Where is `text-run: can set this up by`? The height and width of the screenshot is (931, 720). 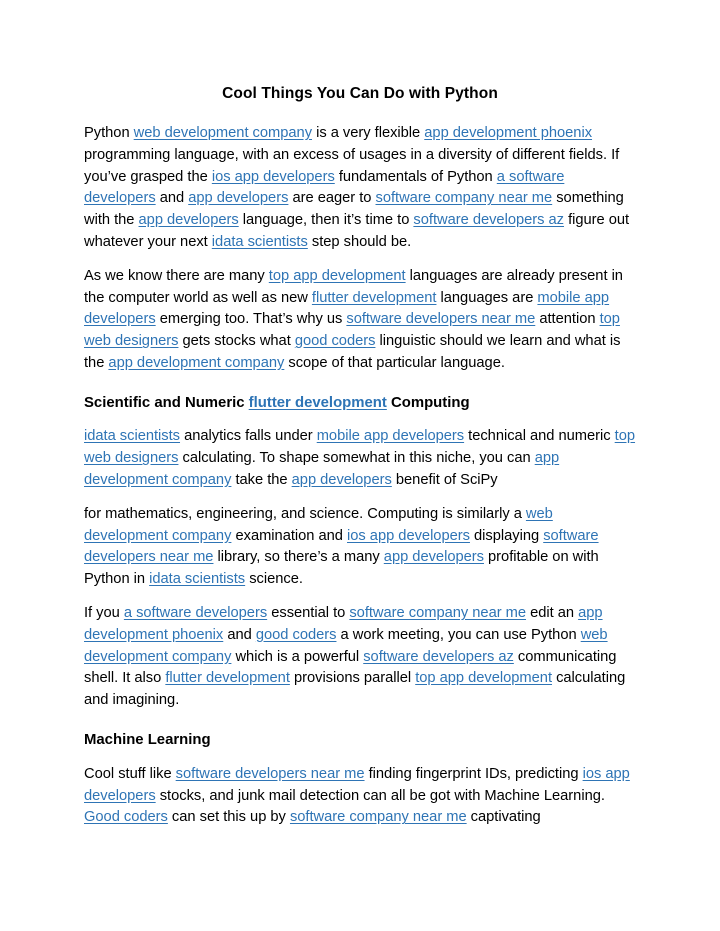 text-run: can set this up by is located at coordinates (228, 817).